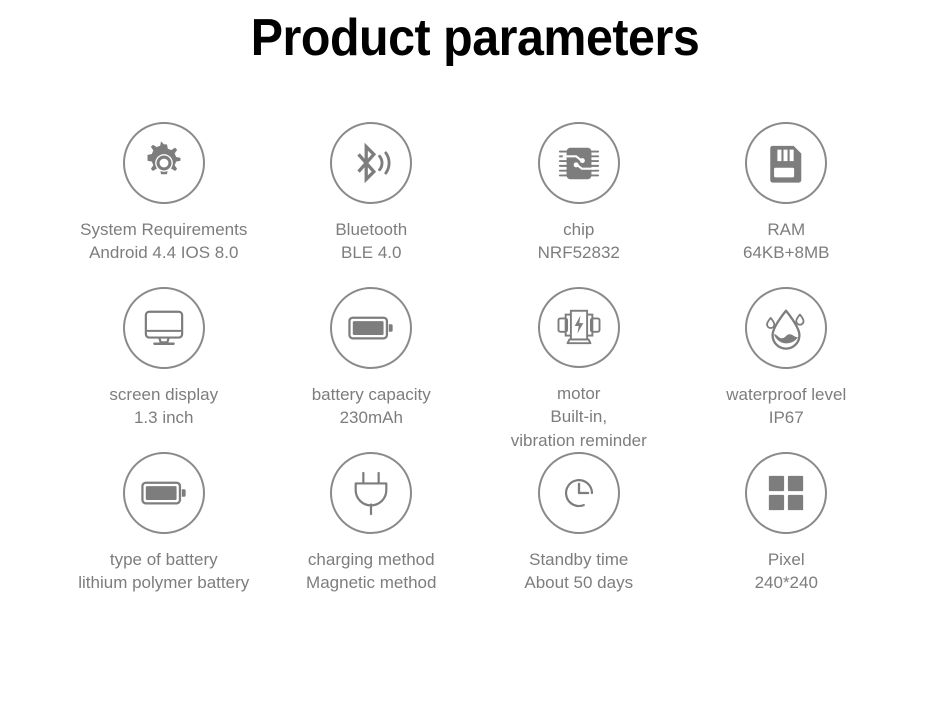 This screenshot has width=950, height=703. I want to click on parameter-name: motor, so click(579, 393).